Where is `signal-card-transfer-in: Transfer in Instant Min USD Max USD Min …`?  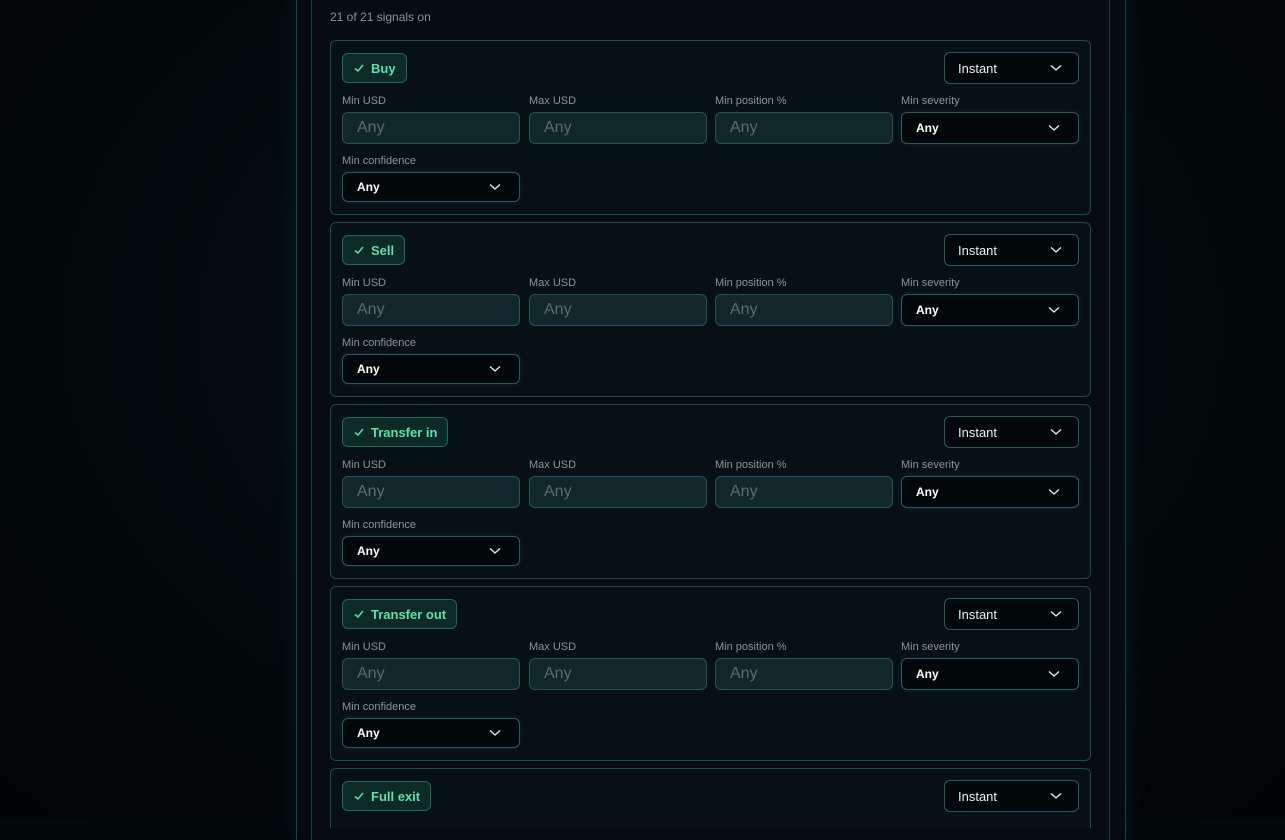
signal-card-transfer-in: Transfer in Instant Min USD Max USD Min … is located at coordinates (710, 491).